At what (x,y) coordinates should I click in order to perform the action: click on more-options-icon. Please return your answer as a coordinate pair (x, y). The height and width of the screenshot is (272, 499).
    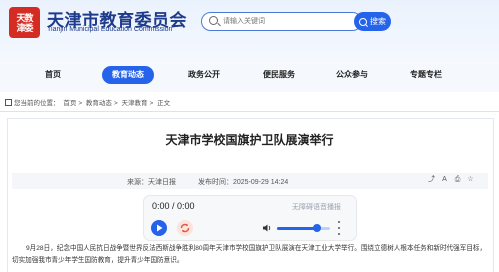
    Looking at the image, I should click on (338, 228).